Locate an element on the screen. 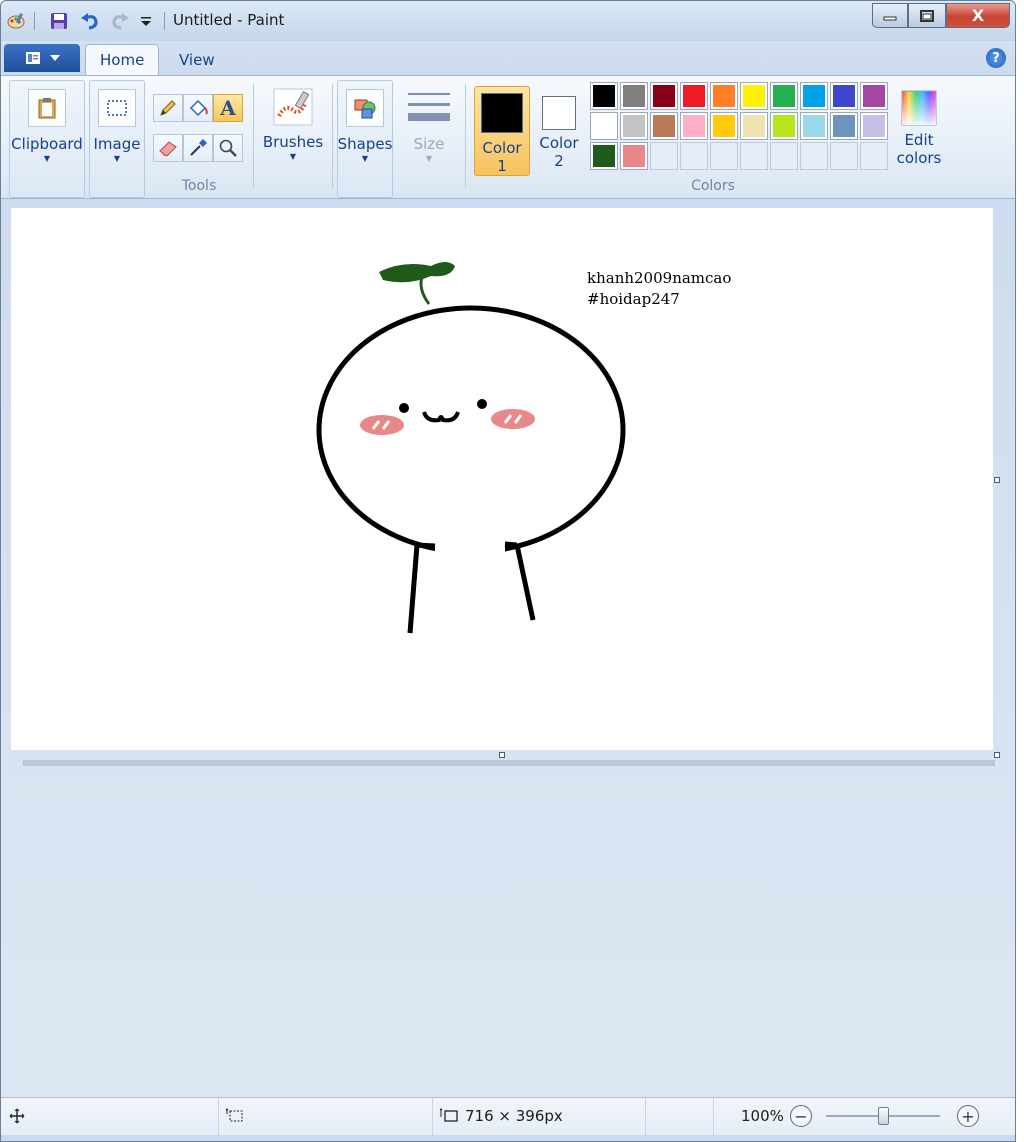 The height and width of the screenshot is (1142, 1024). brushes-label: Brushes is located at coordinates (293, 142).